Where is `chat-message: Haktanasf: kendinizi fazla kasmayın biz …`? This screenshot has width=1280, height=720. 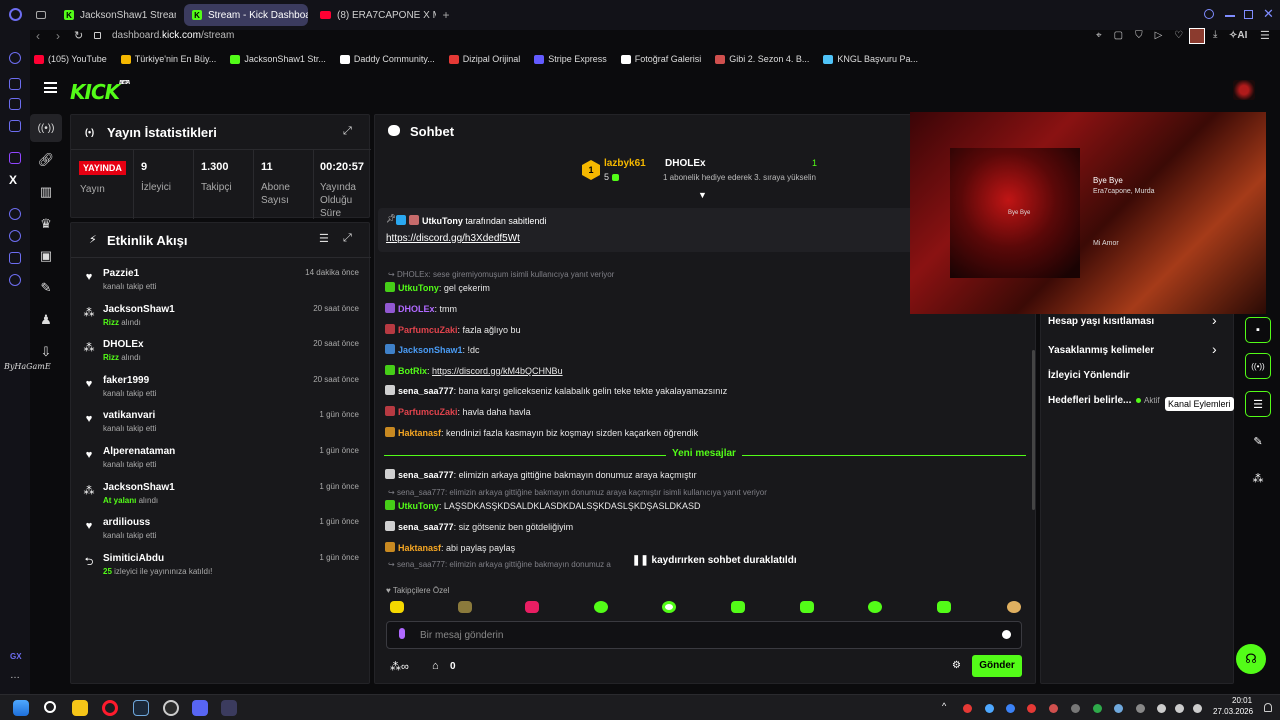
chat-message: Haktanasf: kendinizi fazla kasmayın biz … is located at coordinates (541, 432).